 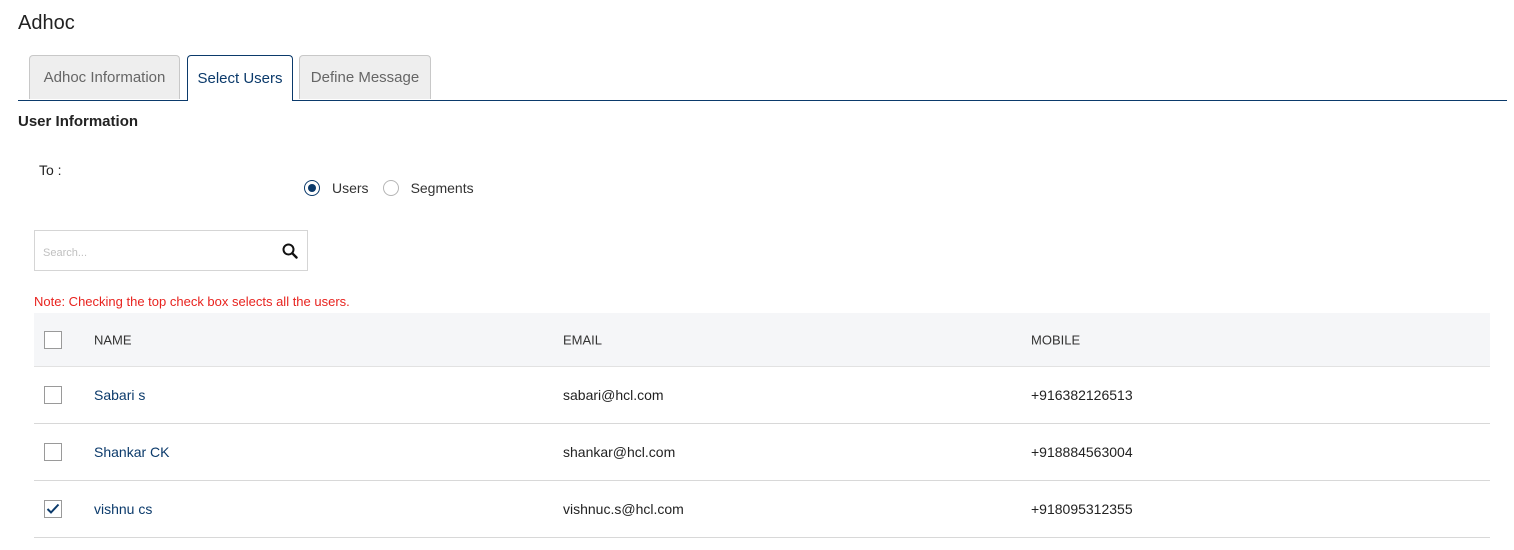 What do you see at coordinates (123, 509) in the screenshot?
I see `user-name-link: vishnu cs` at bounding box center [123, 509].